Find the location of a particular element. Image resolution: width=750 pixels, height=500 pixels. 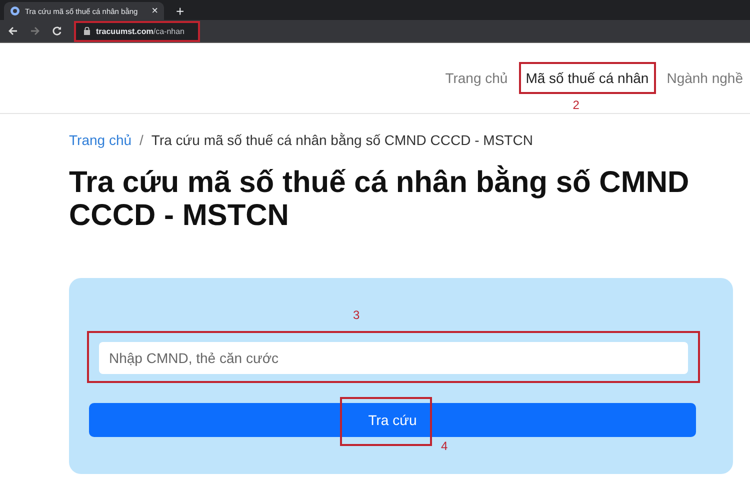

lock-icon is located at coordinates (87, 31).